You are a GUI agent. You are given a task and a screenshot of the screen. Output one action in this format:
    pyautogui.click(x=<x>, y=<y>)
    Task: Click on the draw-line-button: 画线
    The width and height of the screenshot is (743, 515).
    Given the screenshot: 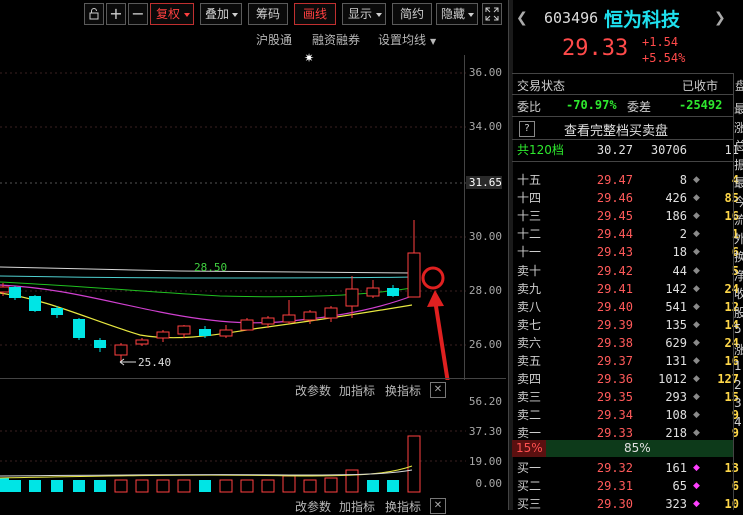 What is the action you would take?
    pyautogui.click(x=315, y=14)
    